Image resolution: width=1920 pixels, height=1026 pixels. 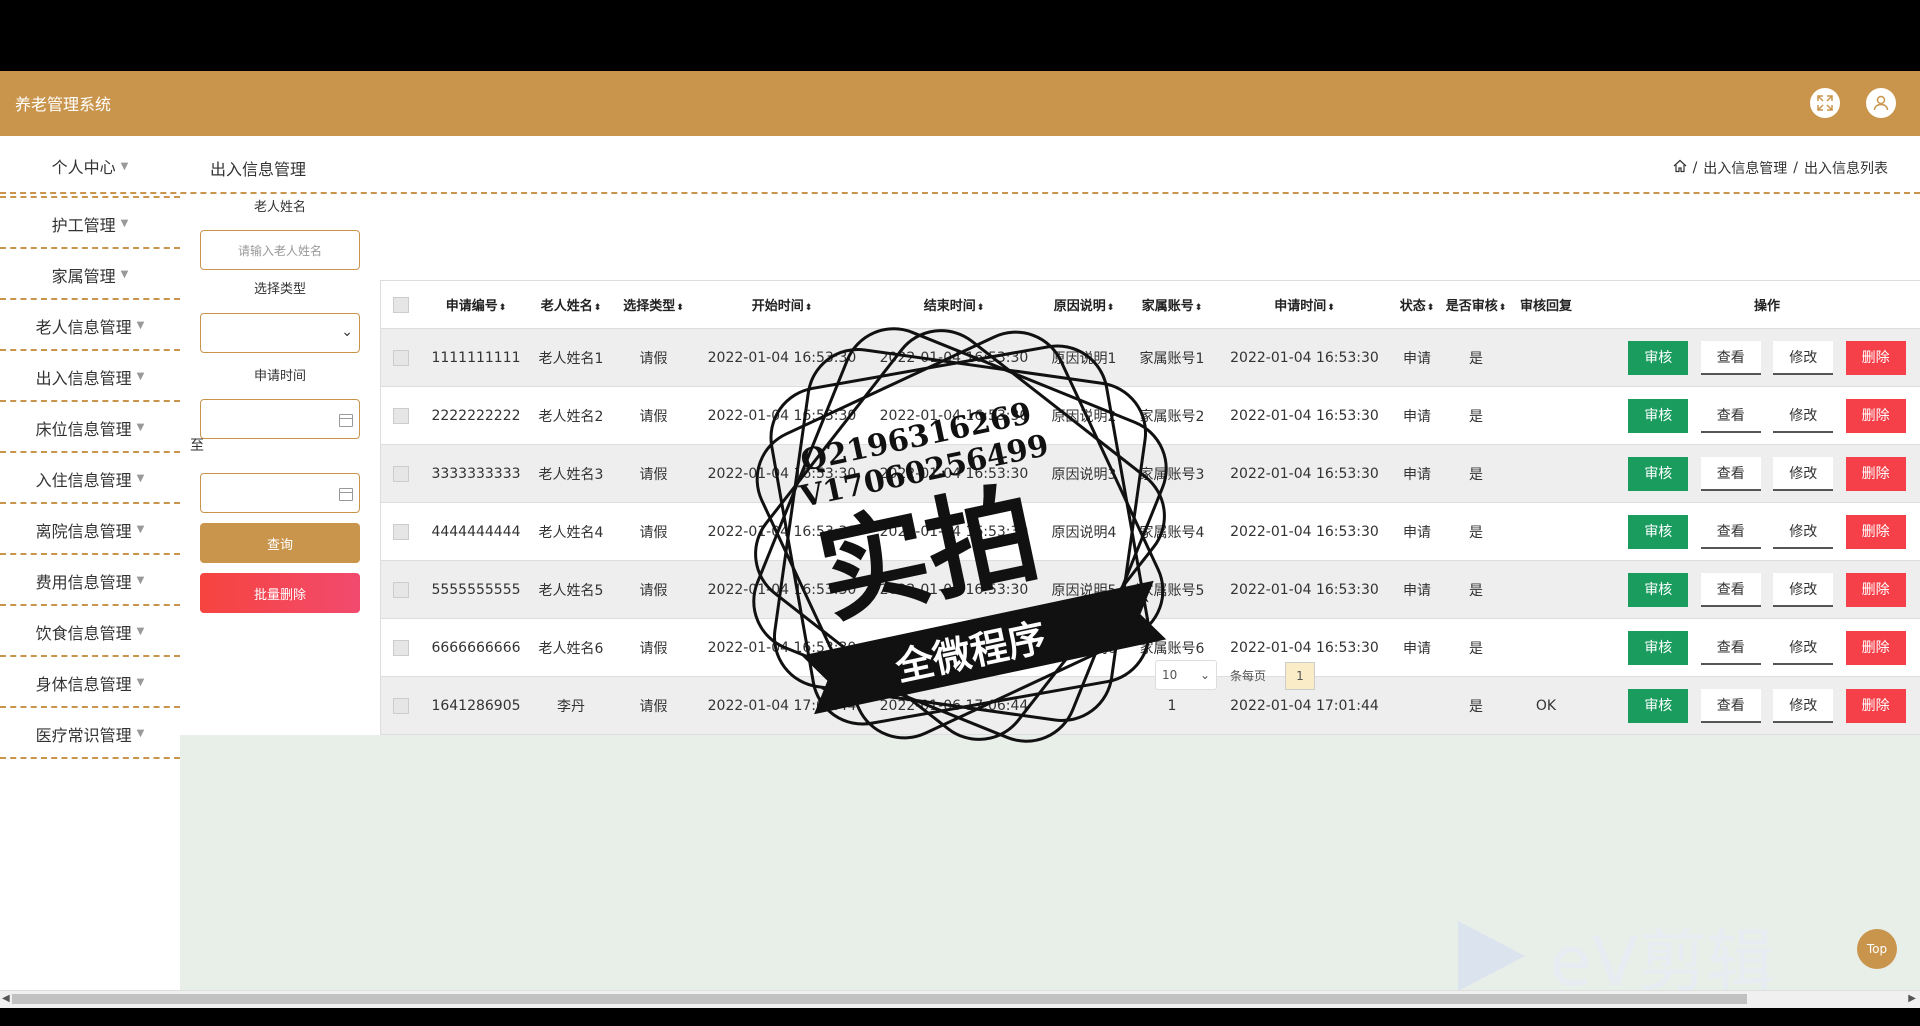 I want to click on home-icon, so click(x=1680, y=168).